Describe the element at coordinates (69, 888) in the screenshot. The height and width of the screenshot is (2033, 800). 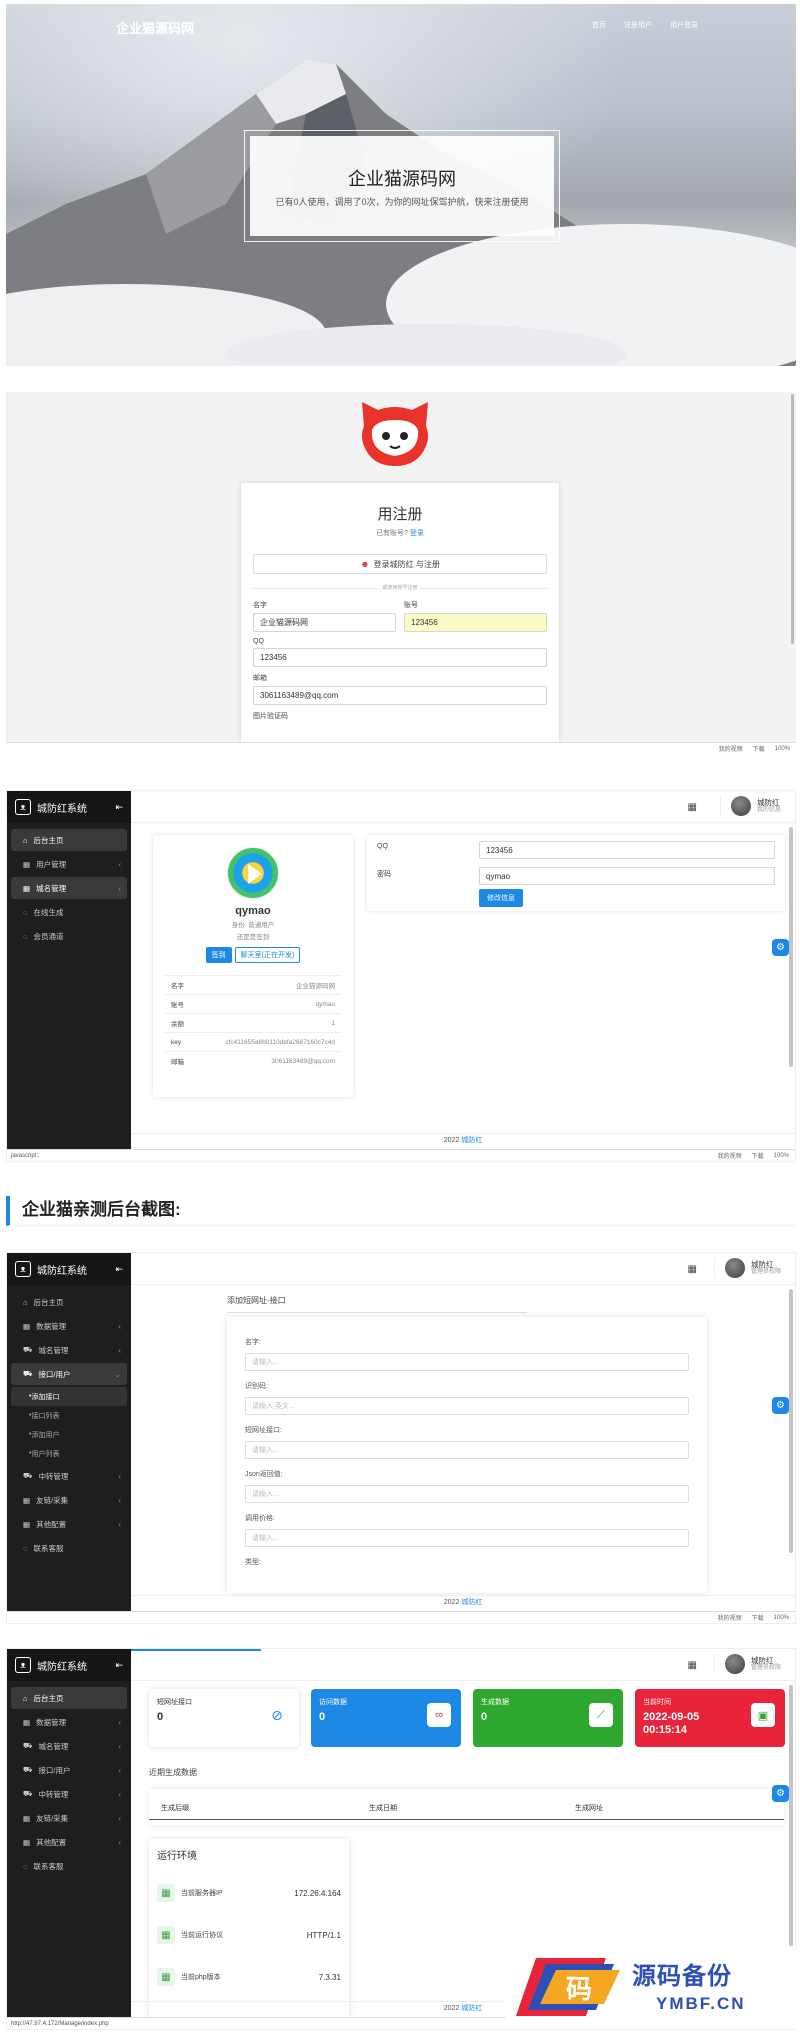
I see `sidebar-item-domains: ▦ 城名管理 ‹` at that location.